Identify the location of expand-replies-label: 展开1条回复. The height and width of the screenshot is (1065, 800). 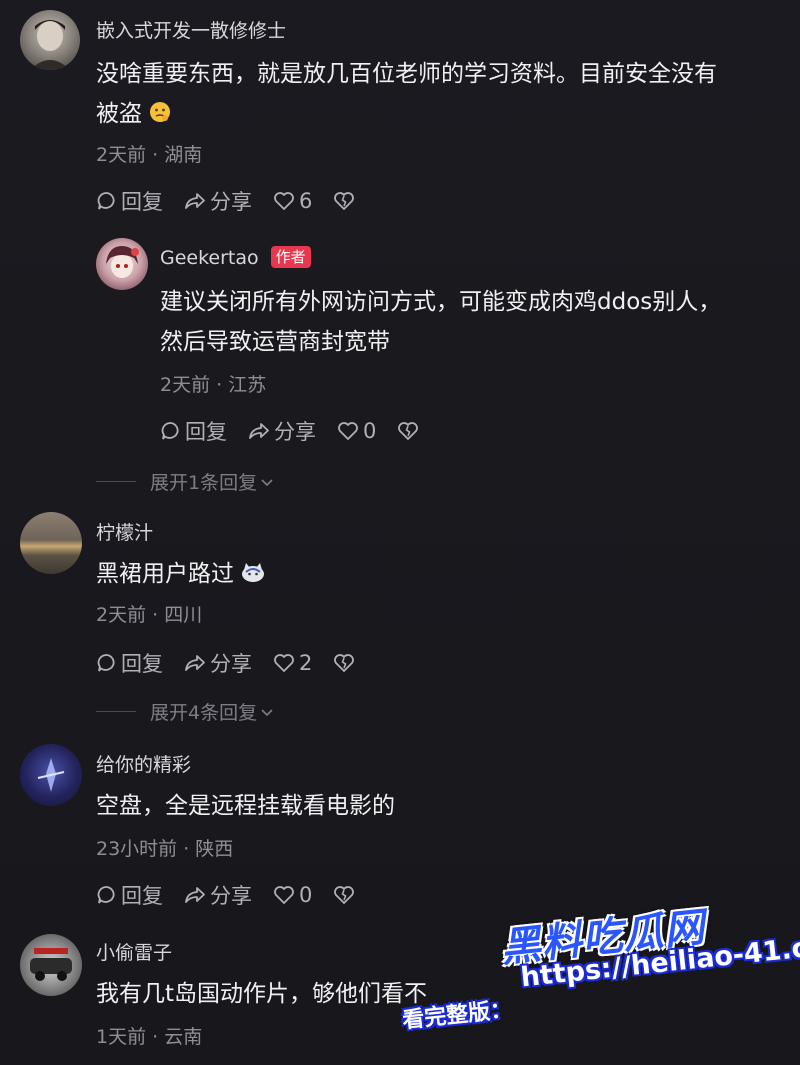
(204, 483).